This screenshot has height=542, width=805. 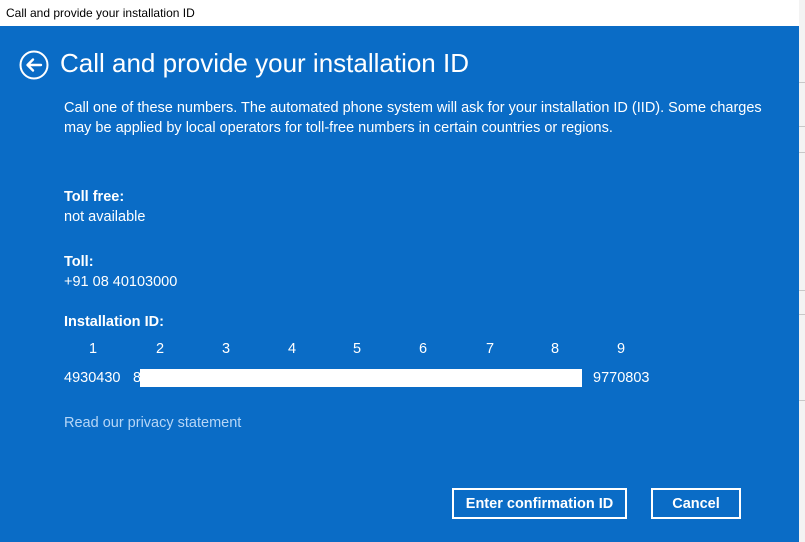 I want to click on window-title: Call and provide your installation ID, so click(x=100, y=13).